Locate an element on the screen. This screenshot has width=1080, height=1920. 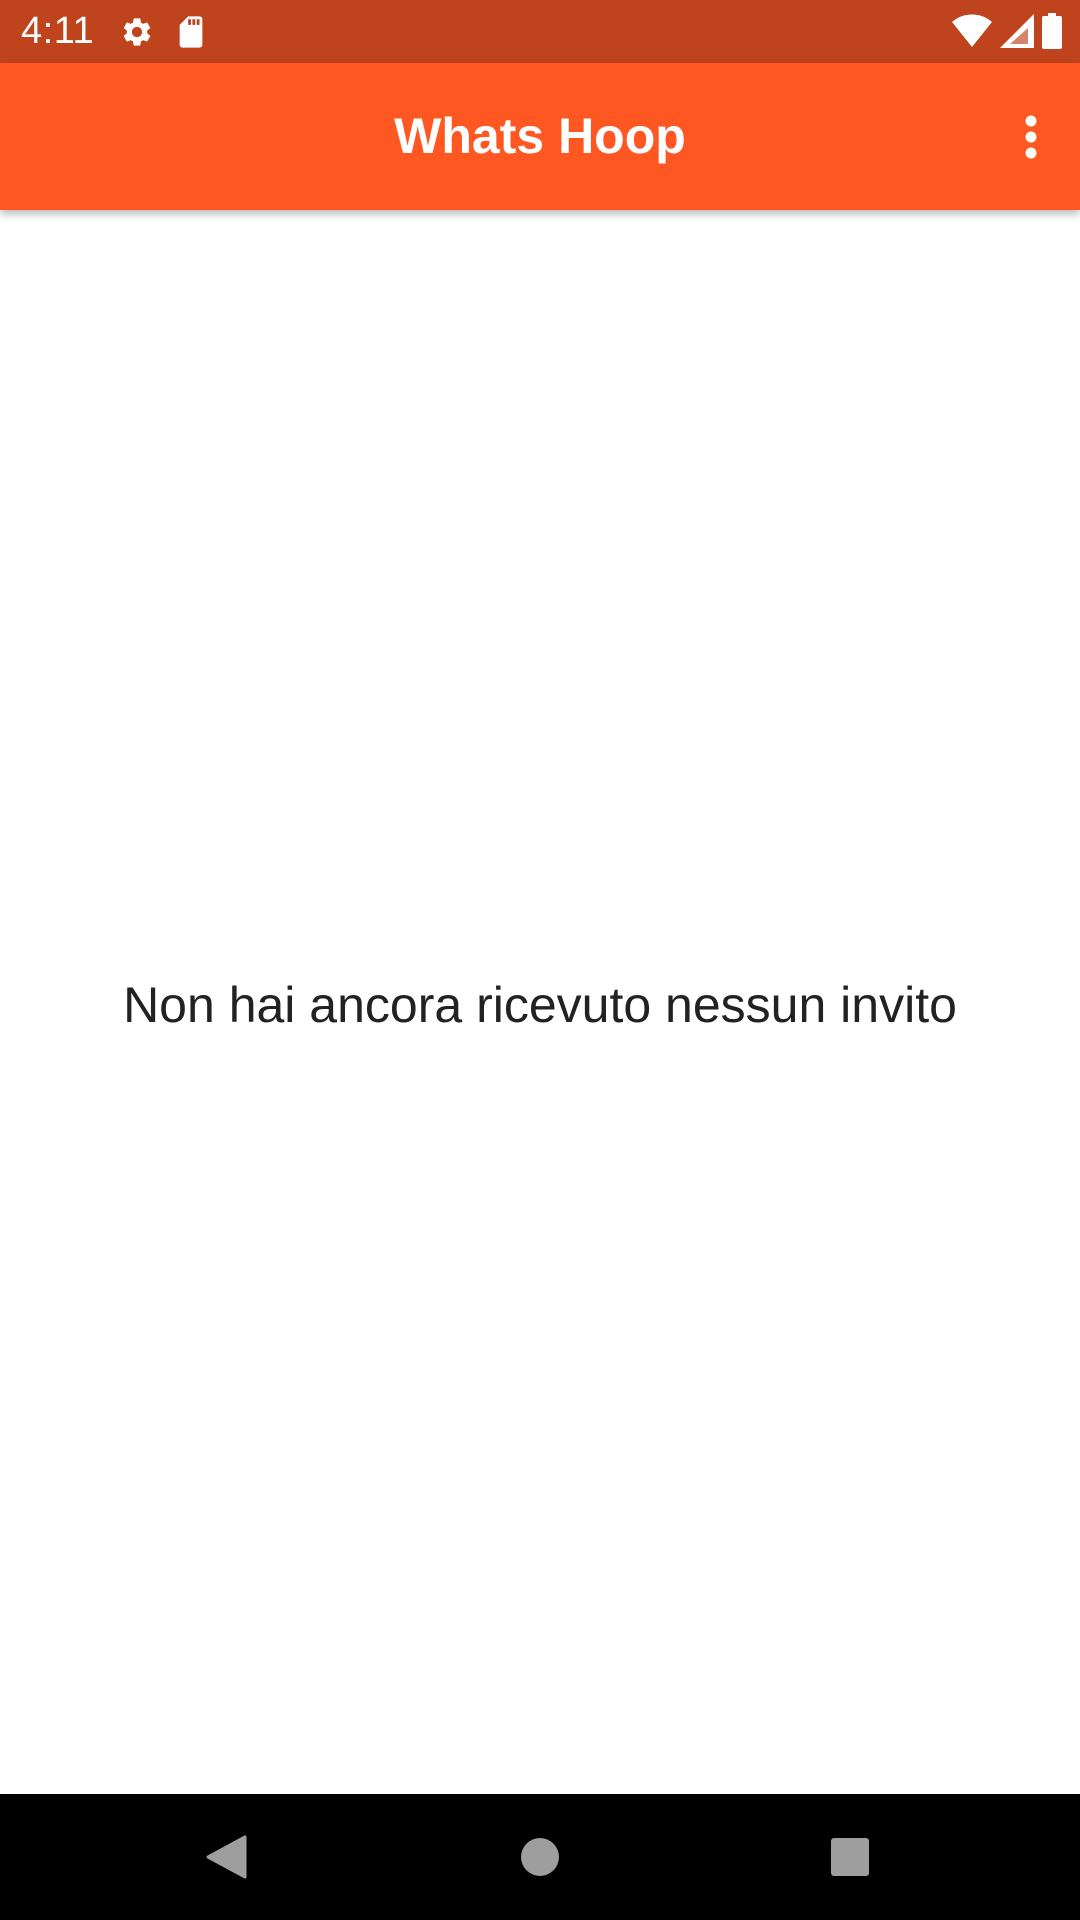
status-bar: 4:11 is located at coordinates (540, 31).